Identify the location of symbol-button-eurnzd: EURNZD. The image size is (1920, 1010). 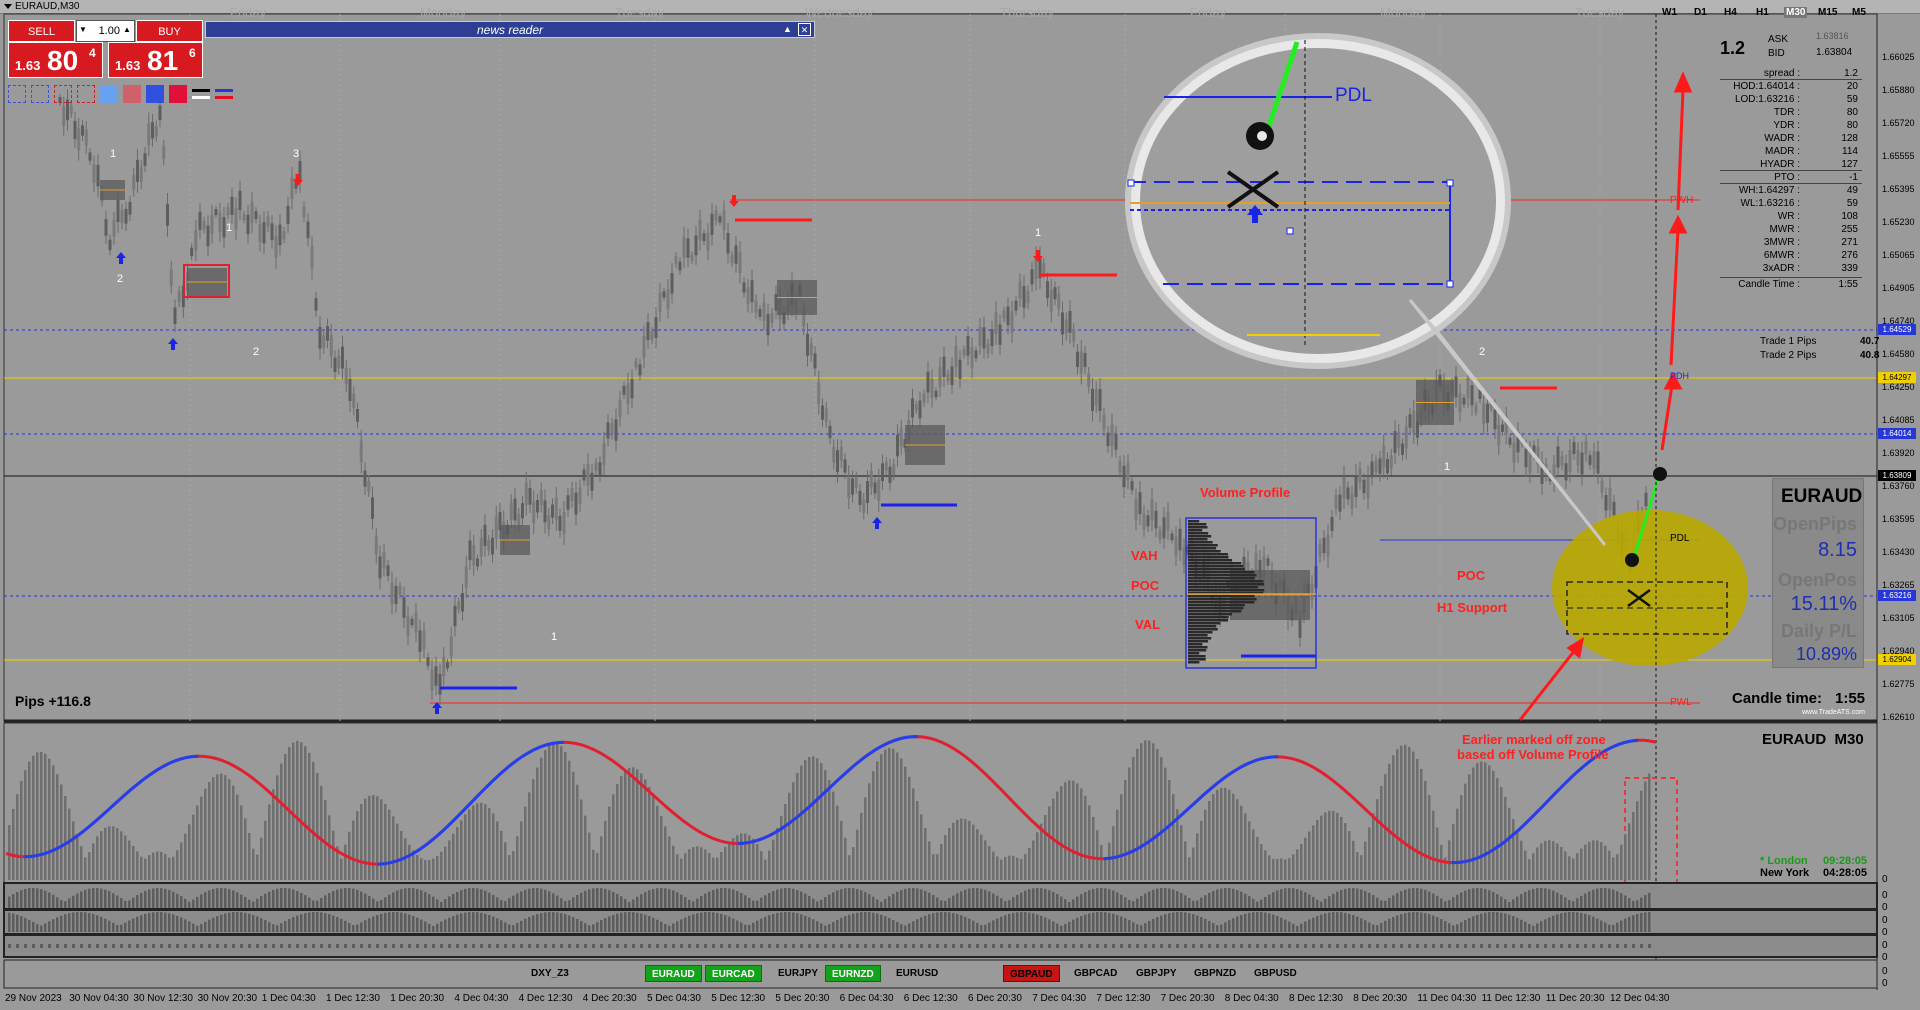
(853, 973).